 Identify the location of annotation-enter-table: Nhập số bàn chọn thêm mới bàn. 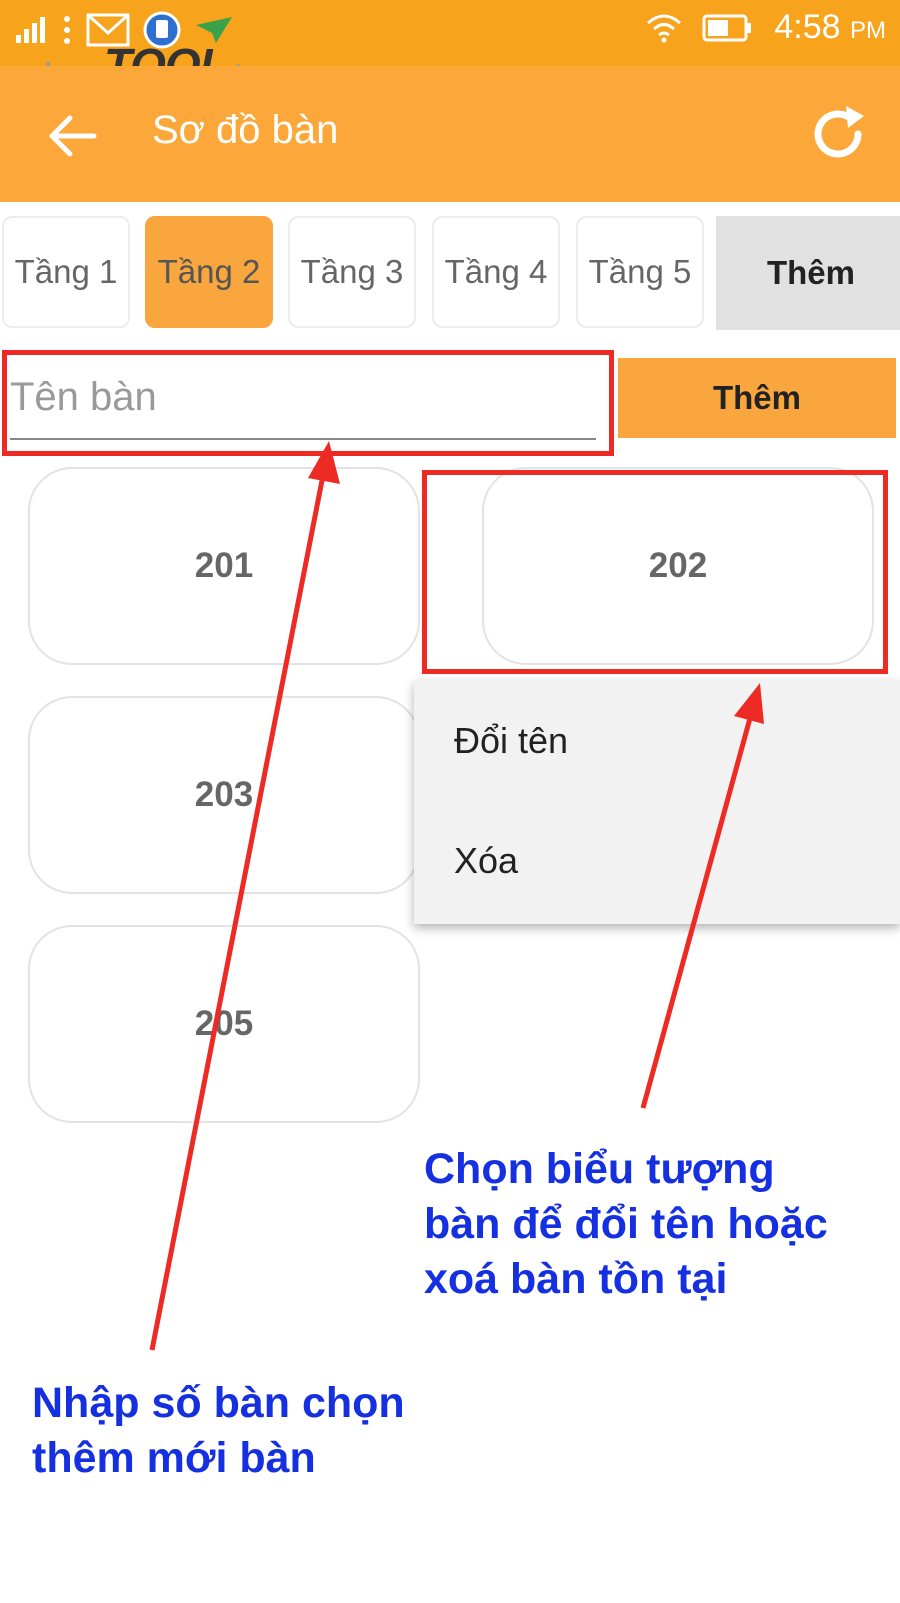
(218, 1430).